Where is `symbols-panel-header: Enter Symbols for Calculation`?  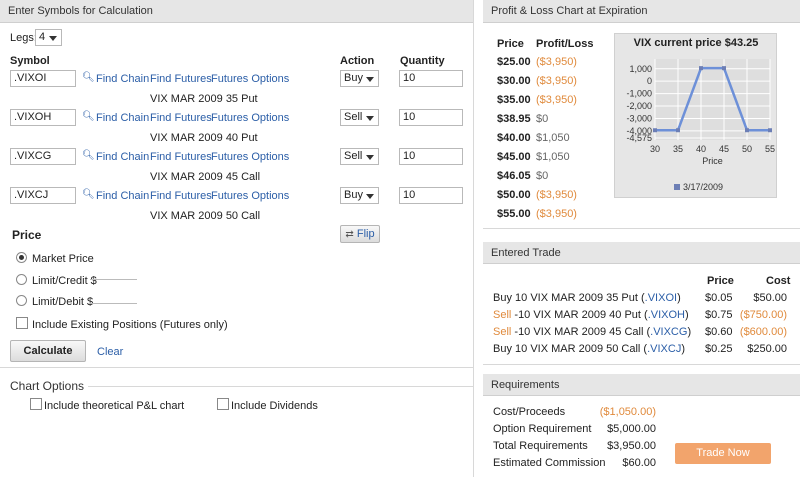 symbols-panel-header: Enter Symbols for Calculation is located at coordinates (236, 11).